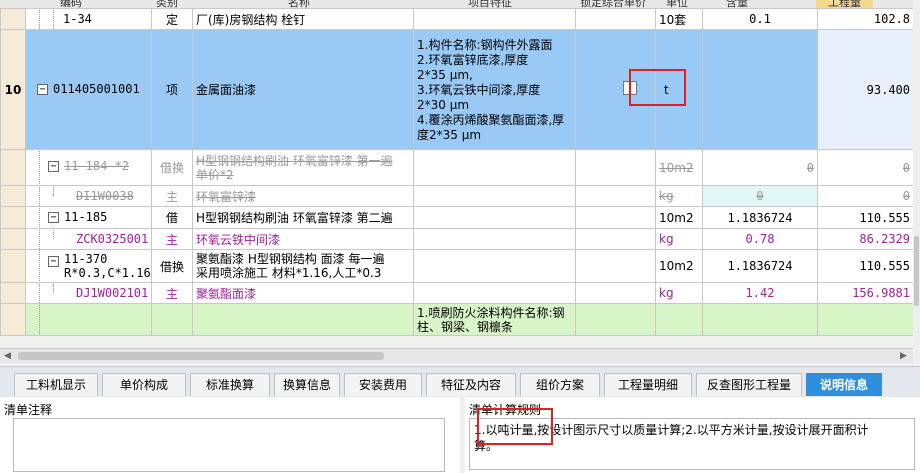 This screenshot has width=920, height=473. I want to click on tab-description: 说明信息, so click(844, 384).